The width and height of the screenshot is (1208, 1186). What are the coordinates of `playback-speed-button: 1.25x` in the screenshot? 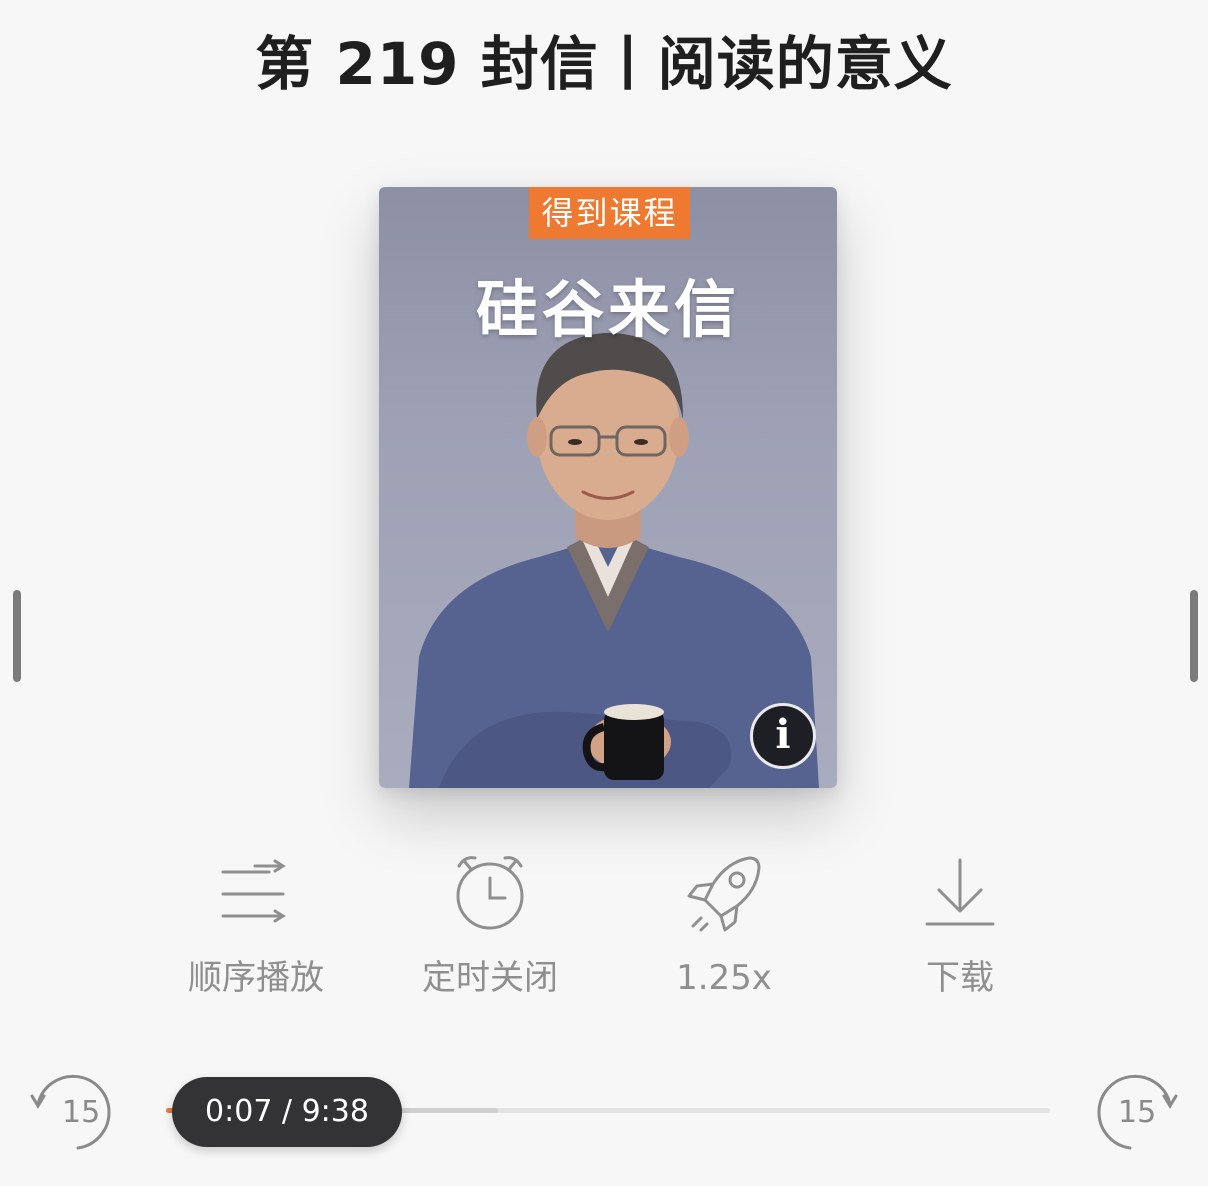 It's located at (724, 923).